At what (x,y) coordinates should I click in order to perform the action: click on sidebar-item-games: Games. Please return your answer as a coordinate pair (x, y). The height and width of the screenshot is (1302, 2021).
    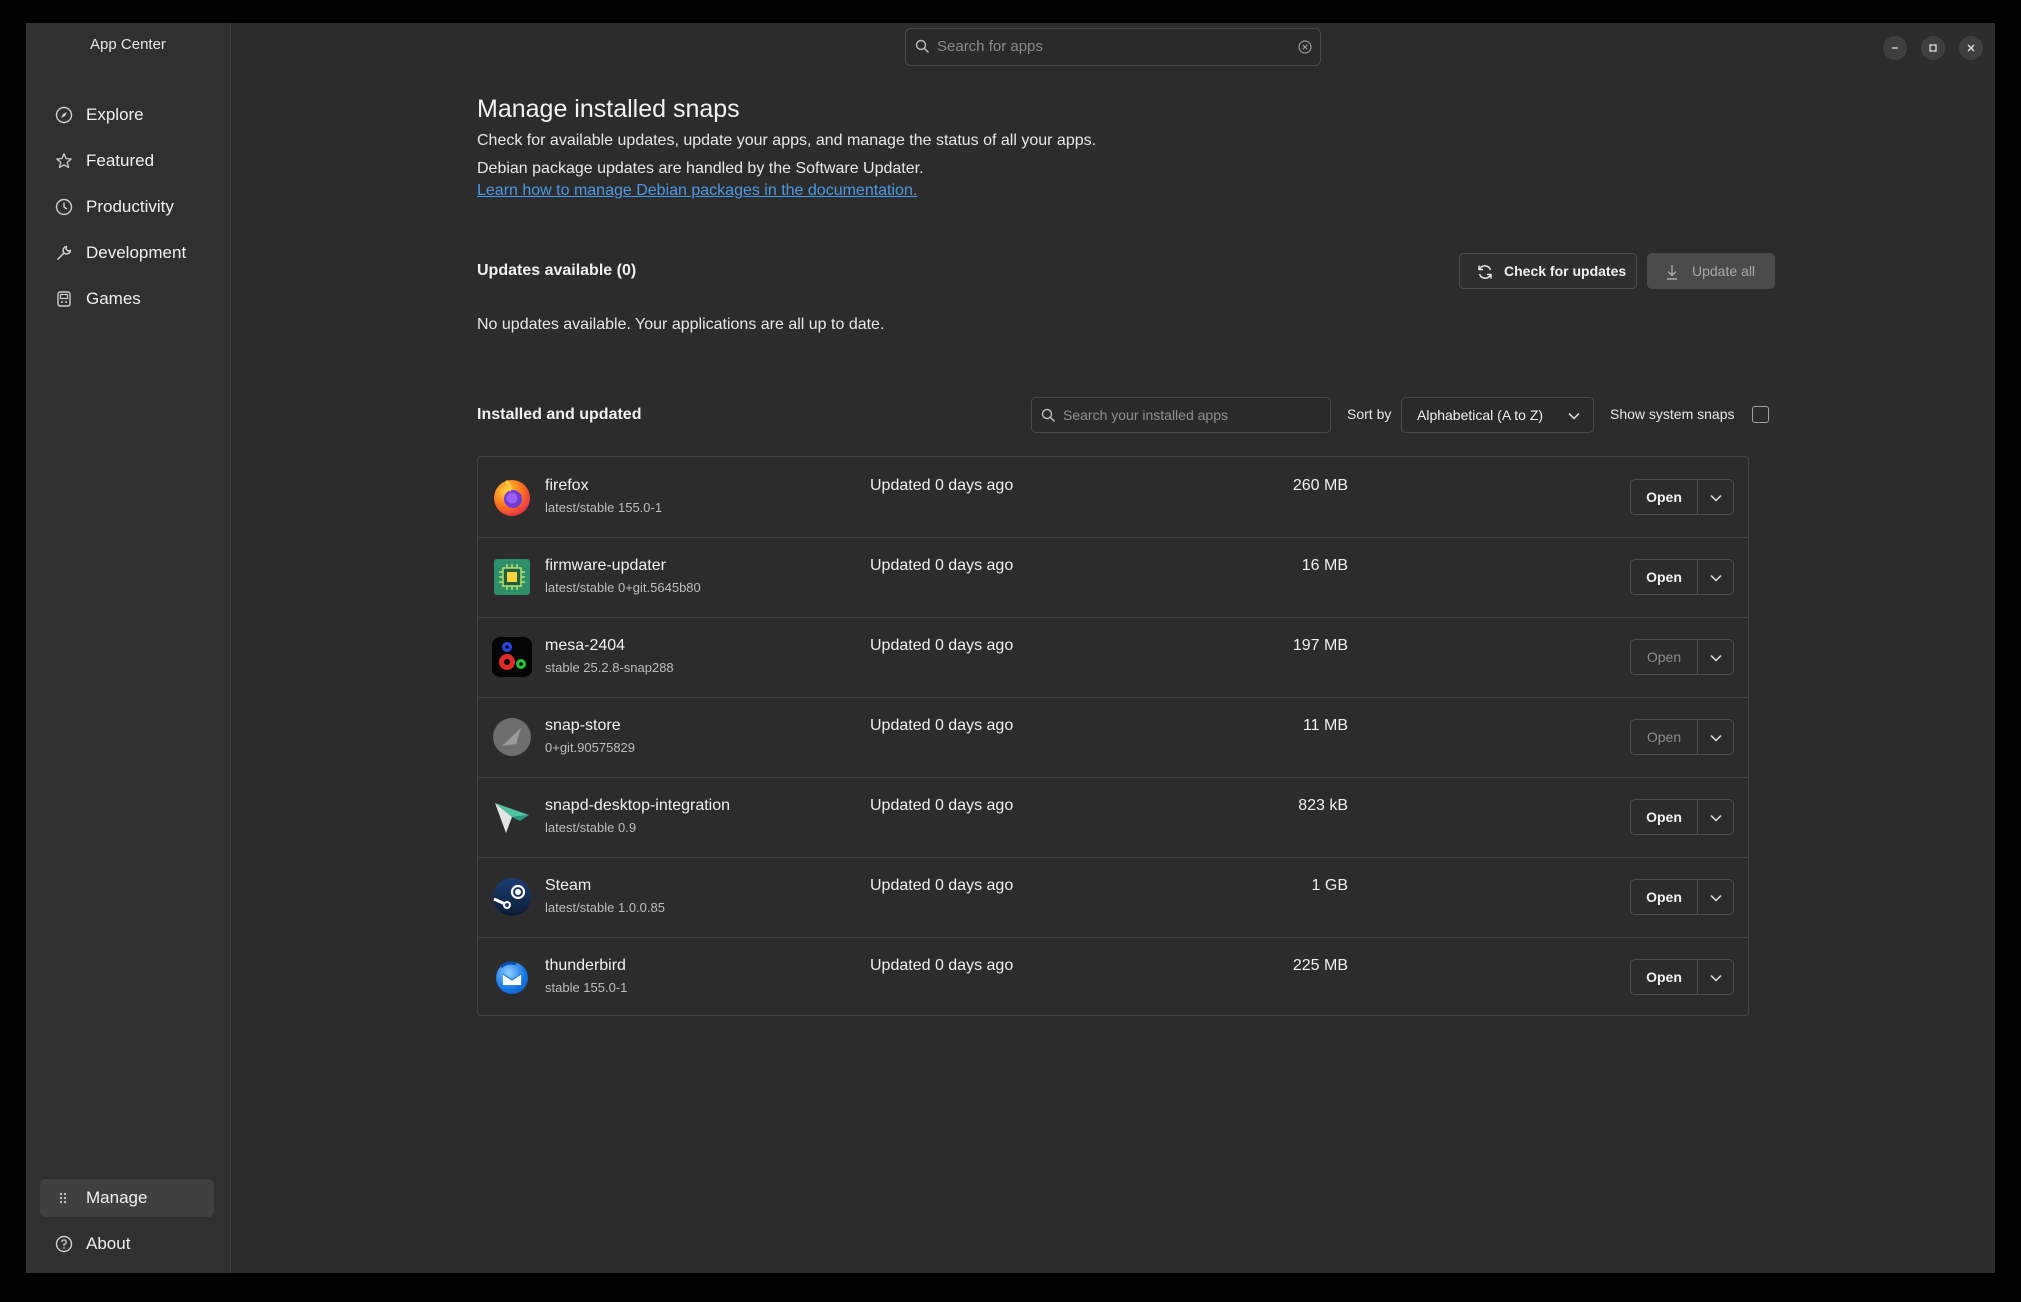
    Looking at the image, I should click on (127, 299).